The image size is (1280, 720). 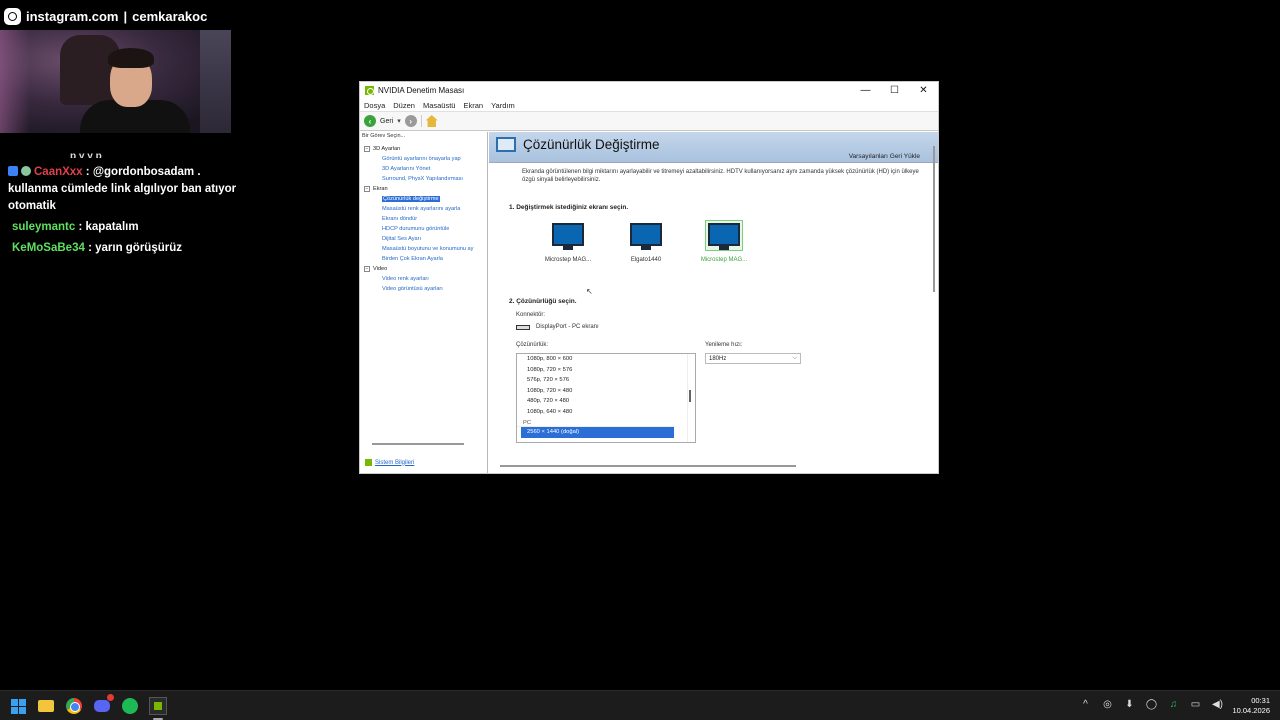 What do you see at coordinates (399, 121) in the screenshot?
I see `back-history-dropdown: ▾` at bounding box center [399, 121].